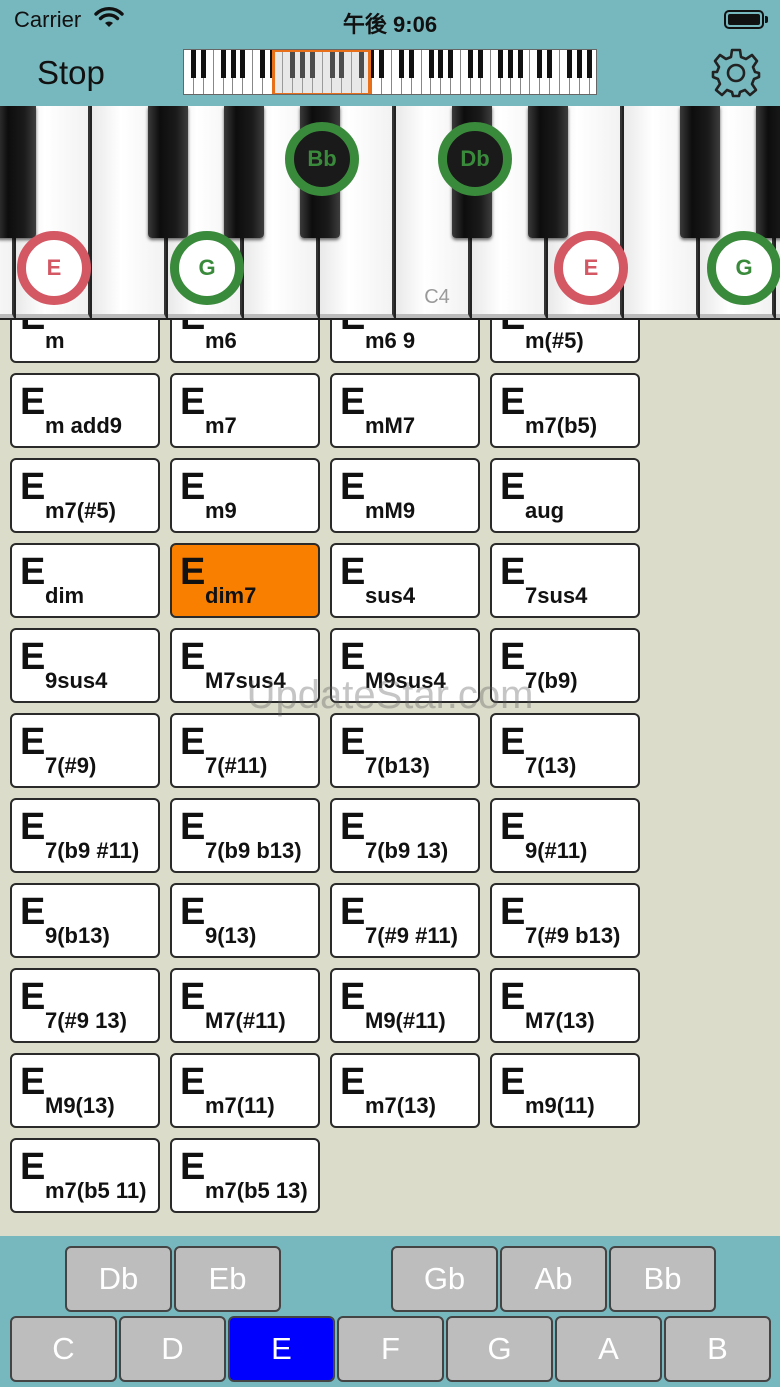  Describe the element at coordinates (118, 1279) in the screenshot. I see `key-button-db: Db` at that location.